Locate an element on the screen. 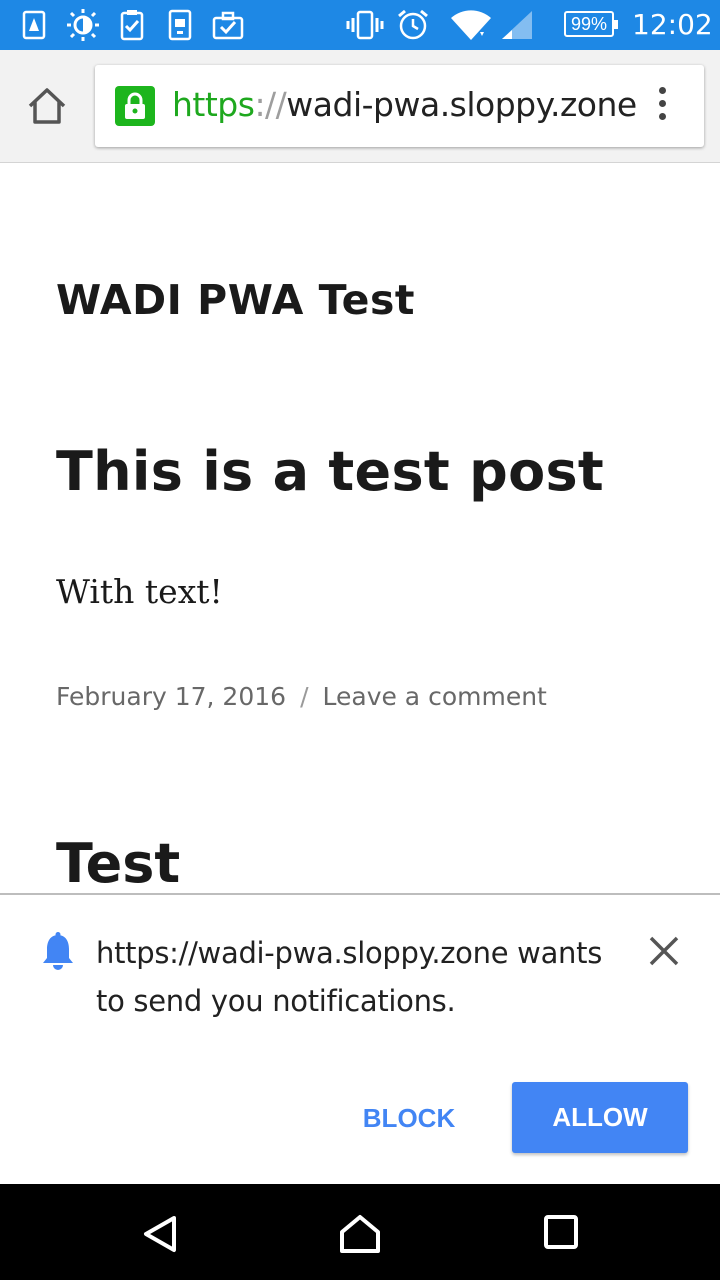  status-bar: 99% 12:02 is located at coordinates (360, 25).